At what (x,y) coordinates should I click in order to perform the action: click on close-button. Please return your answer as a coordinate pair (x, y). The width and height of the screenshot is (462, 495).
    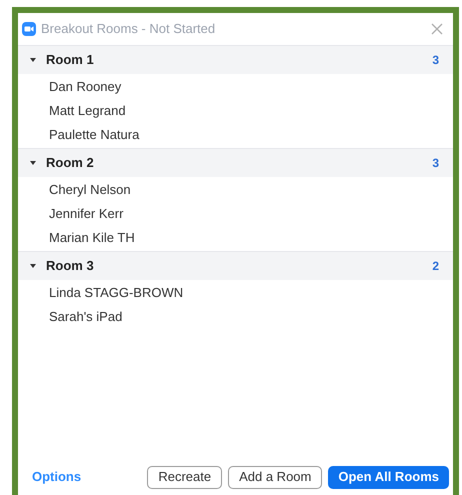
    Looking at the image, I should click on (437, 29).